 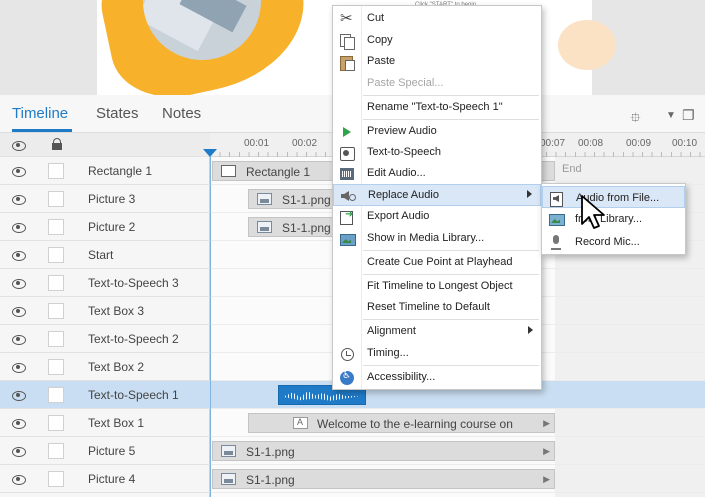 What do you see at coordinates (257, 143) in the screenshot?
I see `ruler-tick: 00:01` at bounding box center [257, 143].